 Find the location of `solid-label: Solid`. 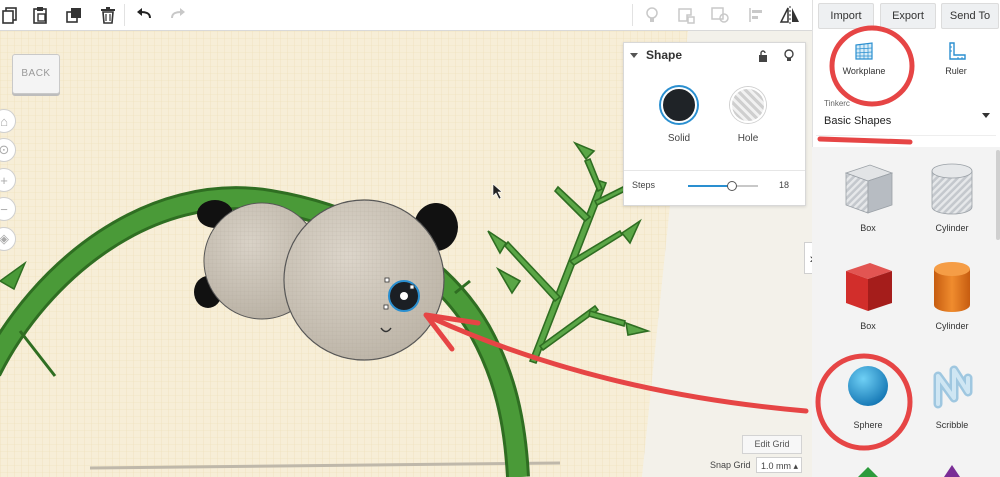

solid-label: Solid is located at coordinates (679, 138).